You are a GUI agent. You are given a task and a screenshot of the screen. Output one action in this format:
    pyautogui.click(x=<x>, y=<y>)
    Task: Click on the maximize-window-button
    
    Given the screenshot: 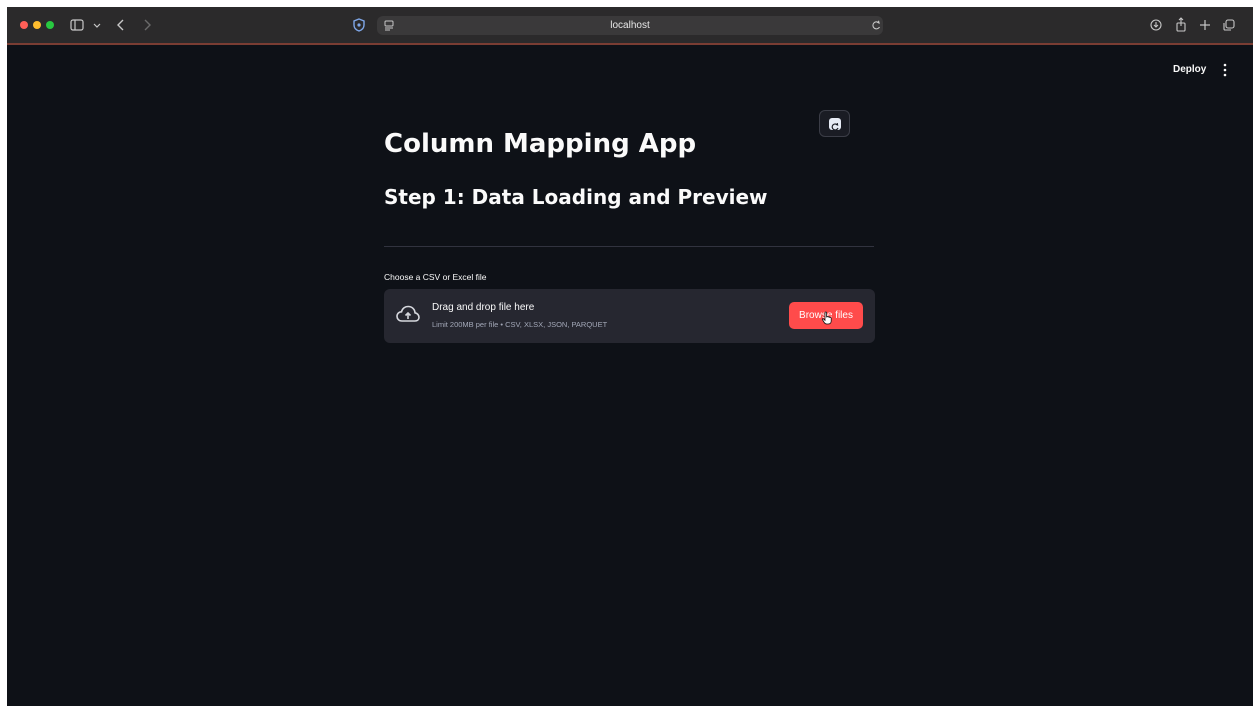 What is the action you would take?
    pyautogui.click(x=50, y=25)
    